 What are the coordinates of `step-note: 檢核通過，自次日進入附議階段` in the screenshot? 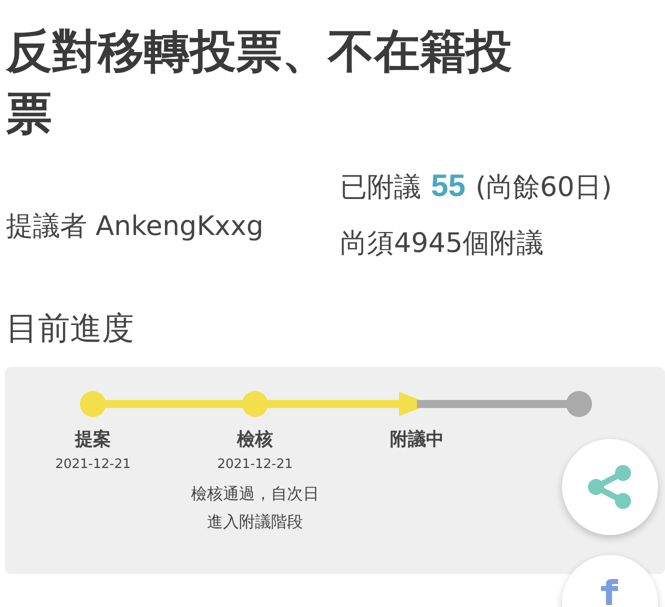 It's located at (255, 508).